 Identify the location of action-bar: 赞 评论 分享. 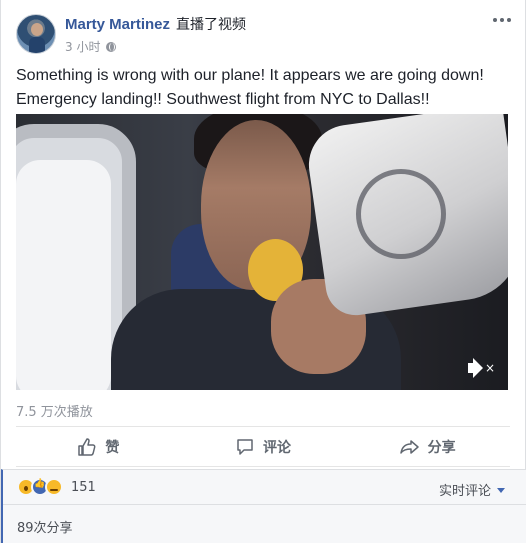
(263, 447).